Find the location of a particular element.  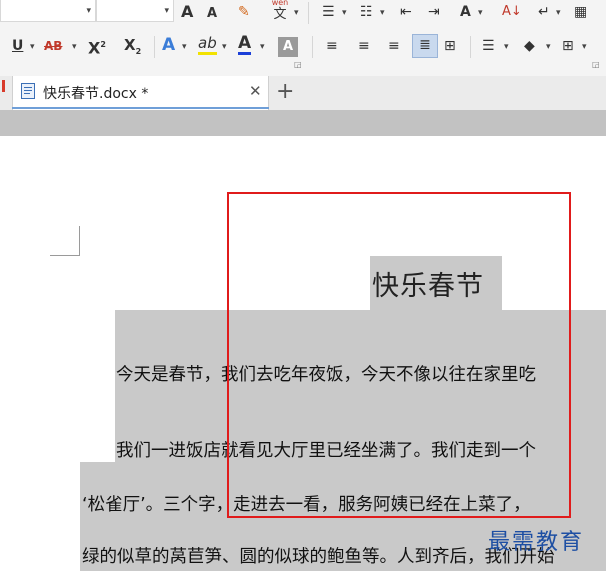

ruler-bar is located at coordinates (303, 123).